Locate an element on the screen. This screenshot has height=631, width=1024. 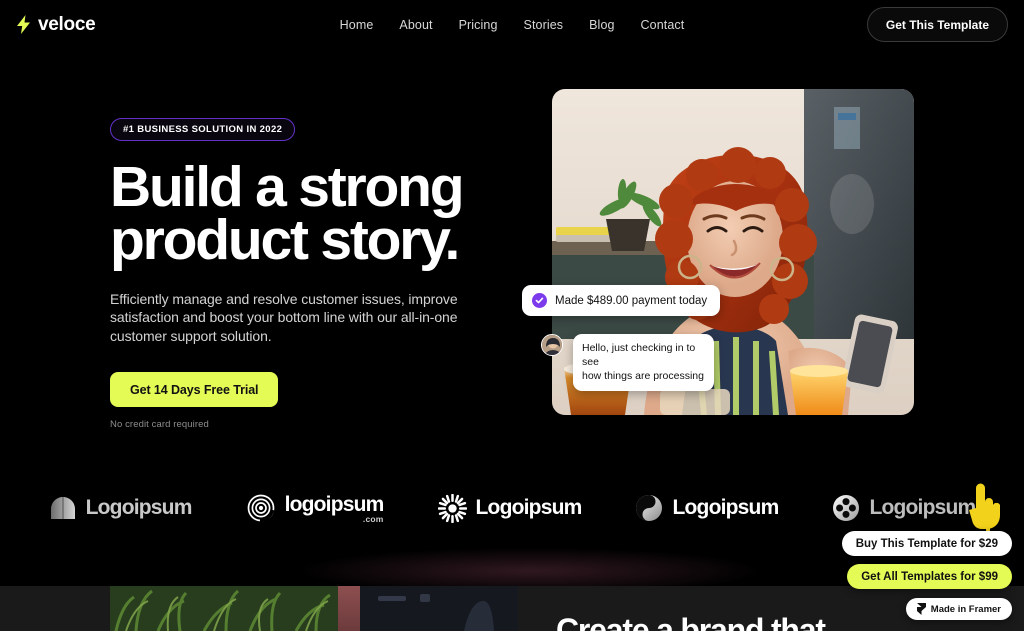
logo-item-4: Logoipsum is located at coordinates (707, 508).